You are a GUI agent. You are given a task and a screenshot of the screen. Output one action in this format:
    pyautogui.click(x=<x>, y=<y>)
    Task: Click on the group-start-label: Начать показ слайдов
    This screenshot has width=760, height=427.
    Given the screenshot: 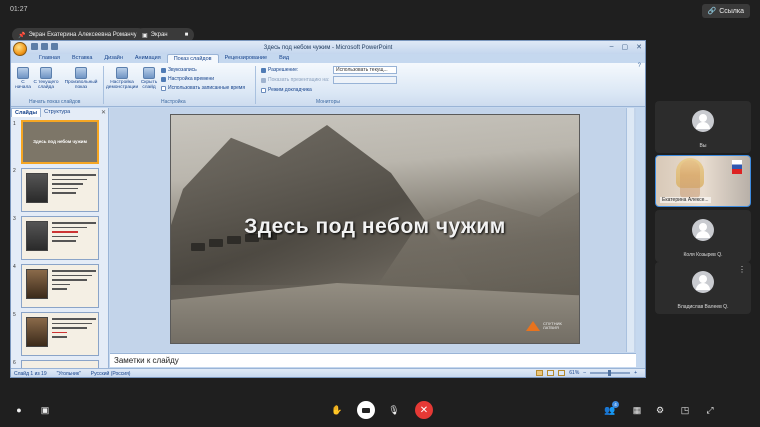 What is the action you would take?
    pyautogui.click(x=55, y=102)
    